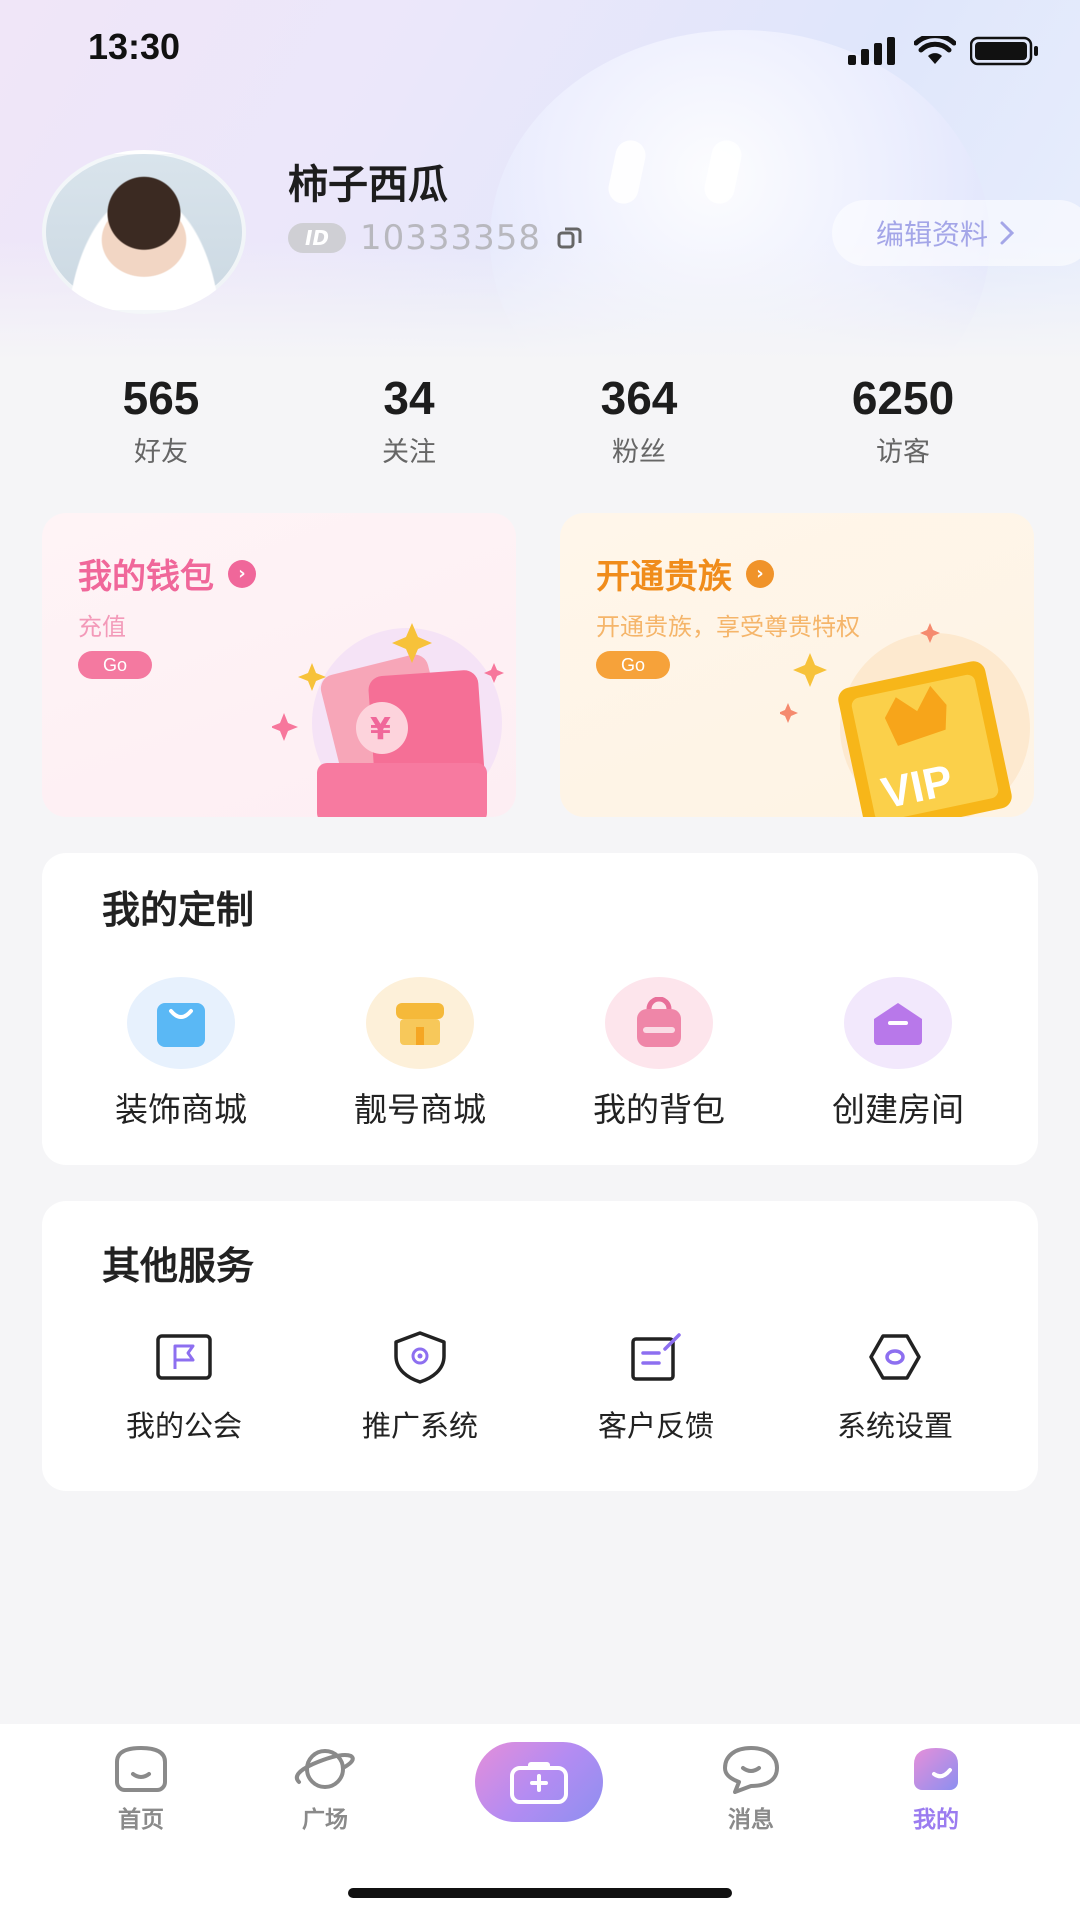 The image size is (1080, 1920). Describe the element at coordinates (898, 1023) in the screenshot. I see `envelope-icon` at that location.